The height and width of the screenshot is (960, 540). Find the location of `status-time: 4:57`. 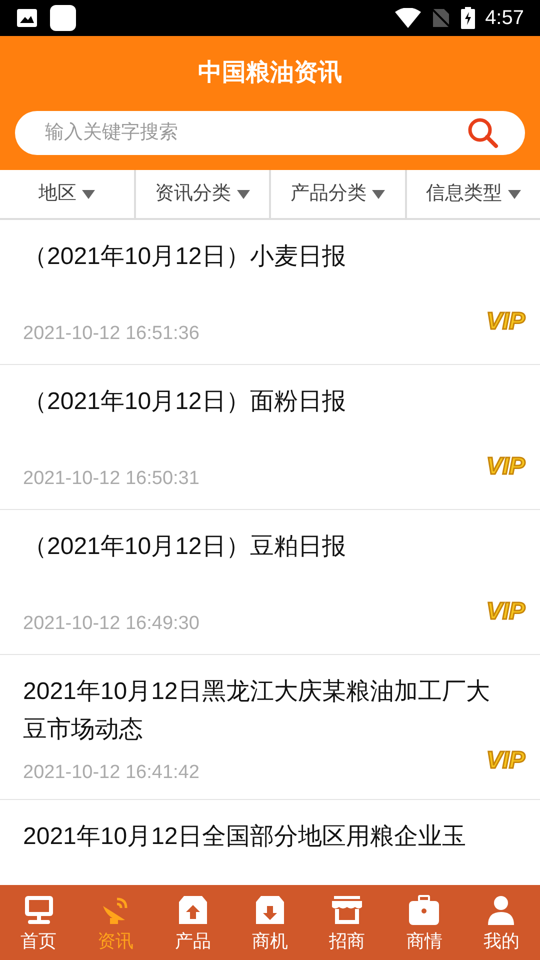

status-time: 4:57 is located at coordinates (504, 18).